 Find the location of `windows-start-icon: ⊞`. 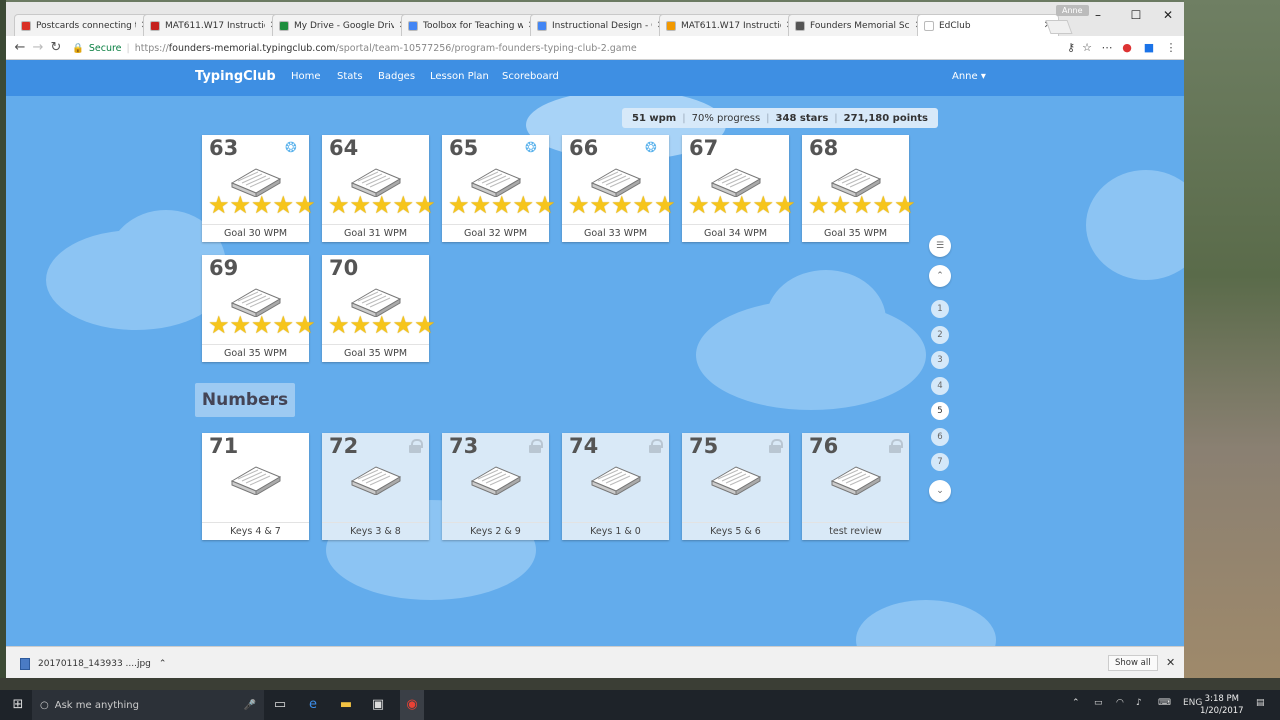

windows-start-icon: ⊞ is located at coordinates (18, 705).